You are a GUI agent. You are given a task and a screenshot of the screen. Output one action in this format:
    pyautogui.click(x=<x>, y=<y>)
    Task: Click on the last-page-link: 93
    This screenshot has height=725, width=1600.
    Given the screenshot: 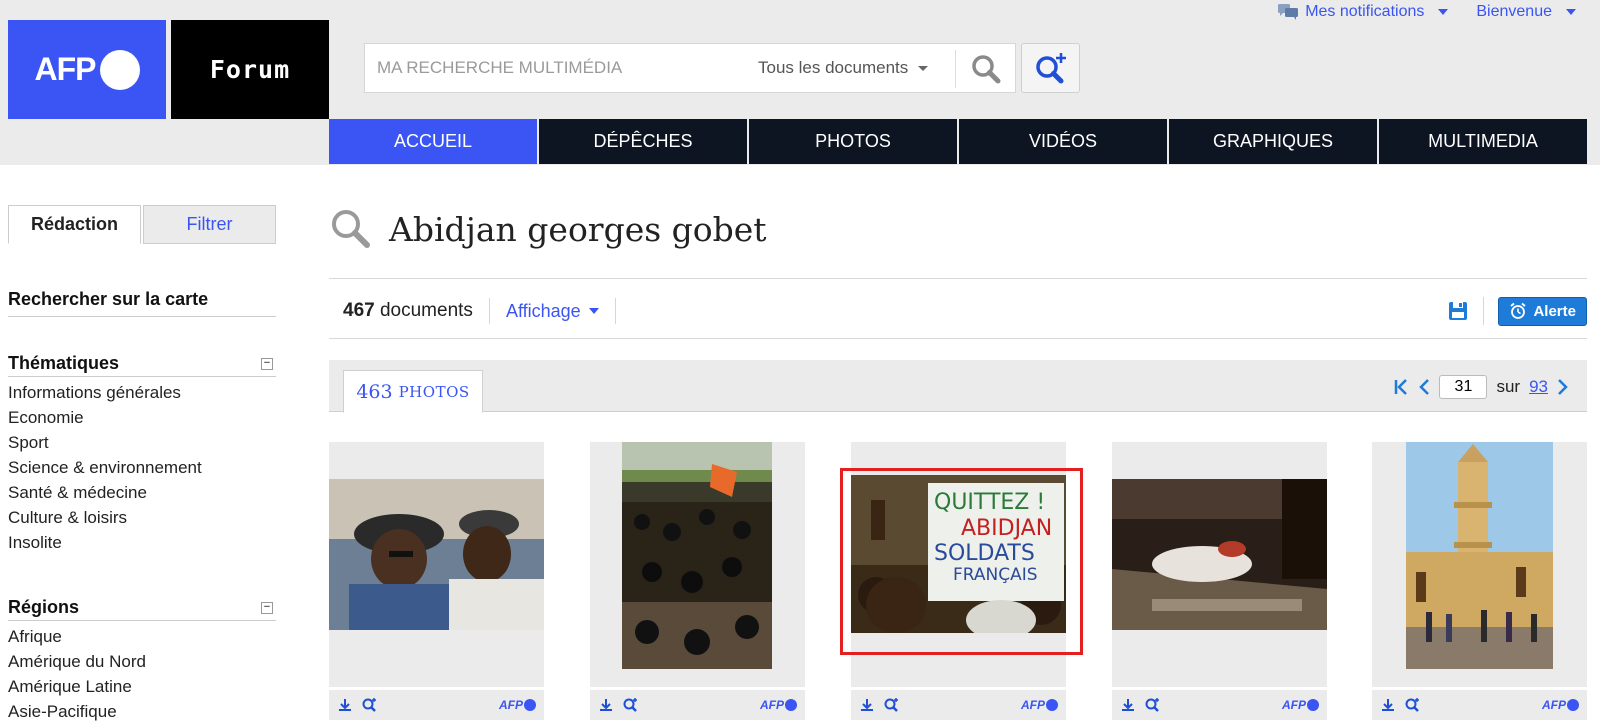 What is the action you would take?
    pyautogui.click(x=1538, y=387)
    